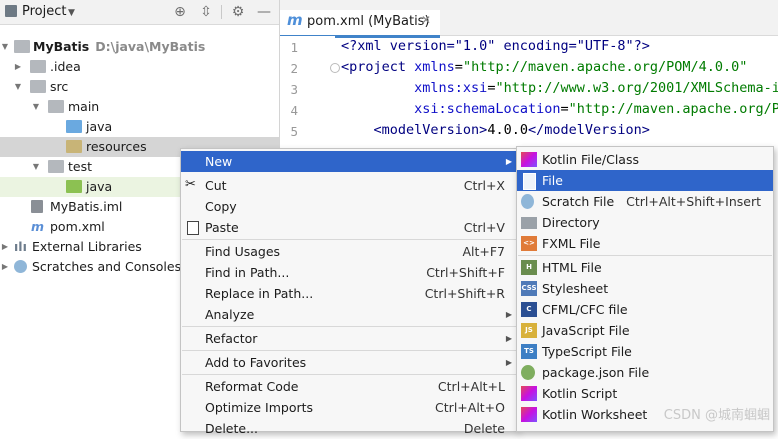 The width and height of the screenshot is (778, 439). I want to click on tree-item-mybatis: ▼ MyBatis D:\java\MyBatis, so click(139, 47).